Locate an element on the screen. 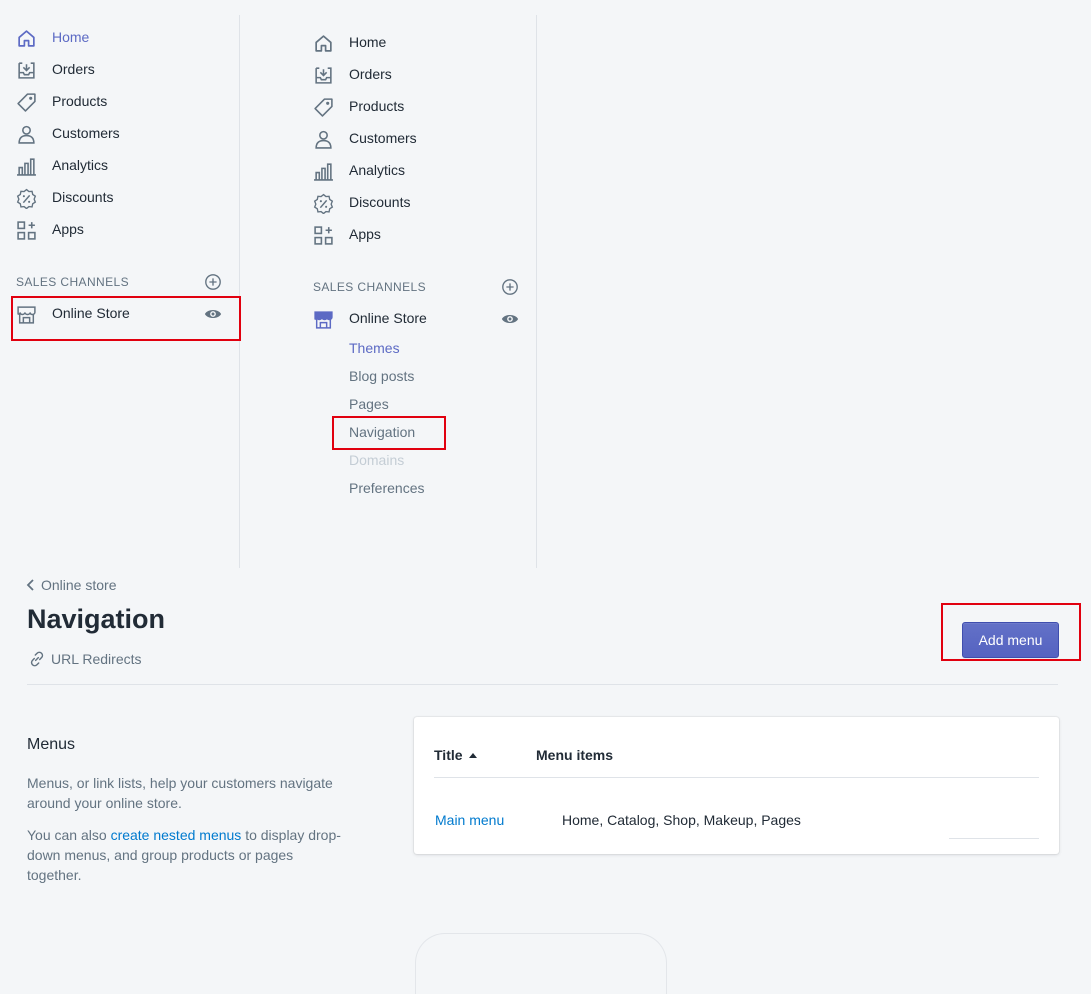 The image size is (1091, 994). sort-ascending-icon is located at coordinates (472, 755).